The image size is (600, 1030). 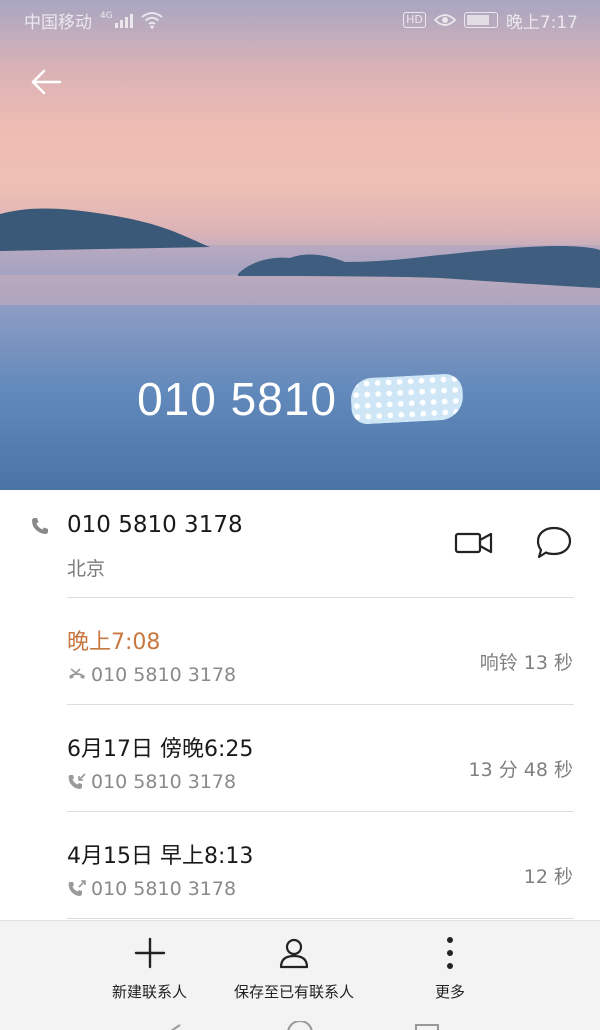 What do you see at coordinates (77, 888) in the screenshot?
I see `outgoing-call-icon` at bounding box center [77, 888].